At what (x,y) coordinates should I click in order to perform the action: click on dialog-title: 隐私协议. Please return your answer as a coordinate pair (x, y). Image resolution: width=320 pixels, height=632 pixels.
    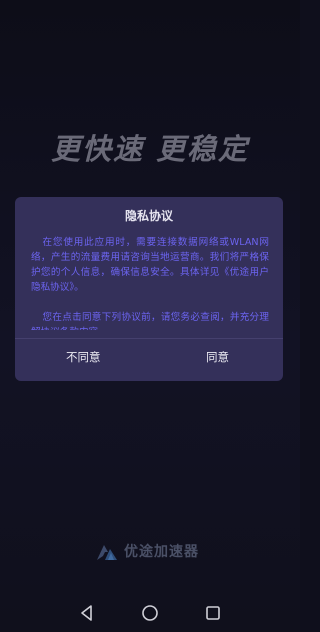
    Looking at the image, I should click on (148, 216).